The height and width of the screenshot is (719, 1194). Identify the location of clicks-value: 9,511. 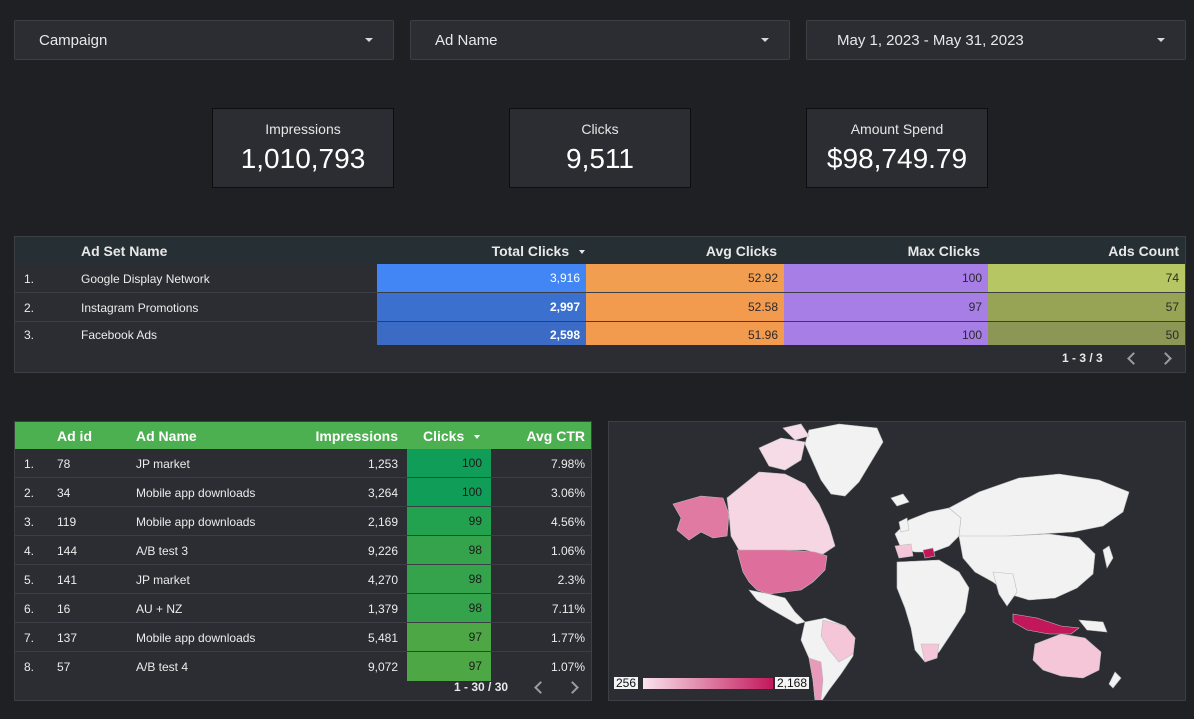
(600, 158).